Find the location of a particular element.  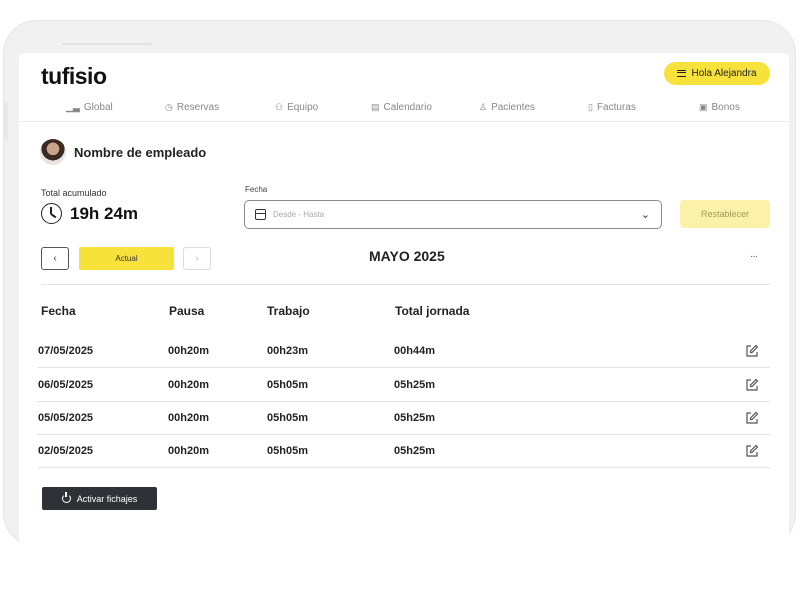

user-add-icon: ♙ is located at coordinates (483, 107).